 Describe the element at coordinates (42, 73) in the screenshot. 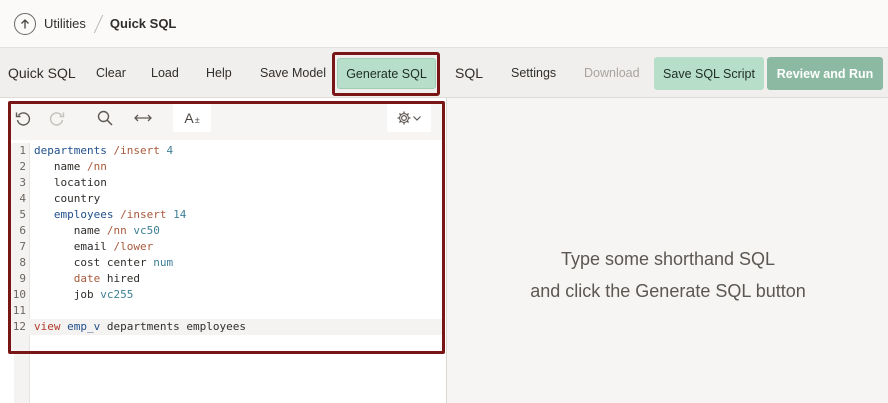

I see `app-title: Quick SQL` at that location.